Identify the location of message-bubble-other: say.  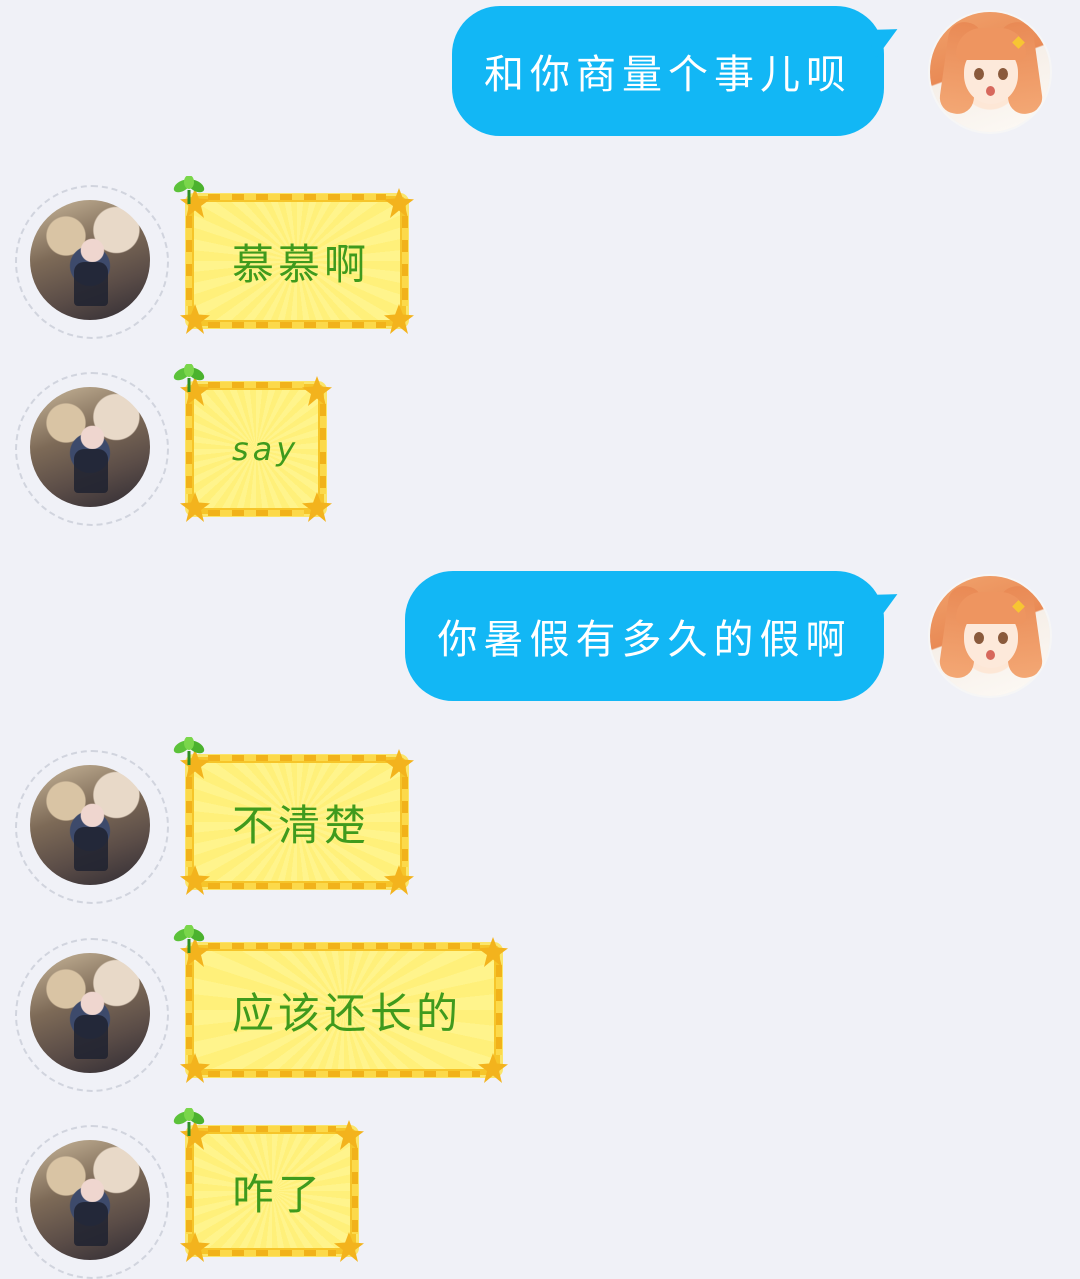
(252, 443).